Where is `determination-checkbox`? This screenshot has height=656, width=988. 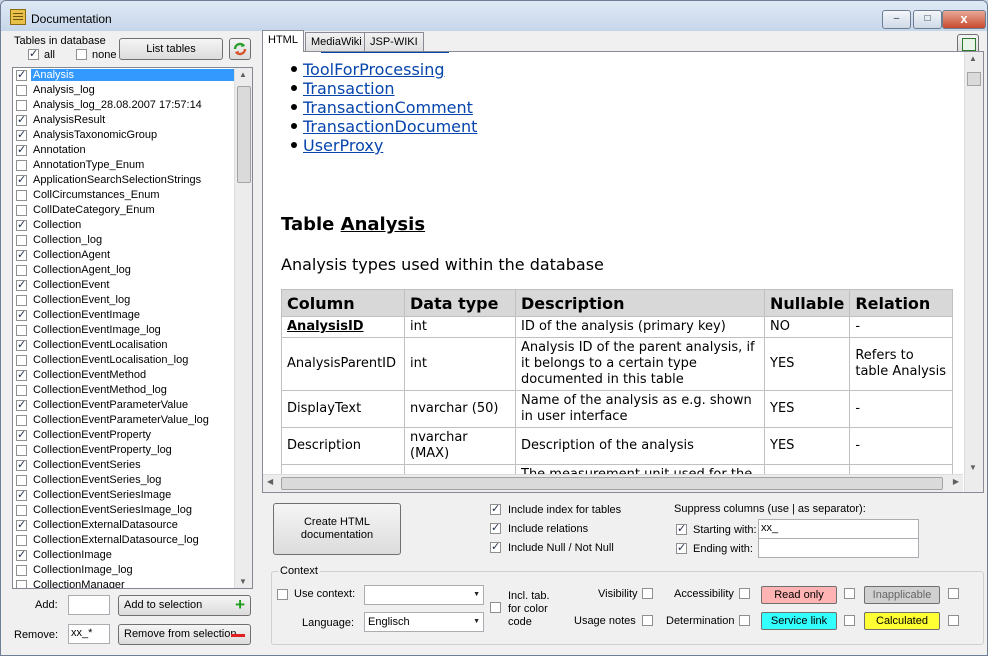 determination-checkbox is located at coordinates (744, 620).